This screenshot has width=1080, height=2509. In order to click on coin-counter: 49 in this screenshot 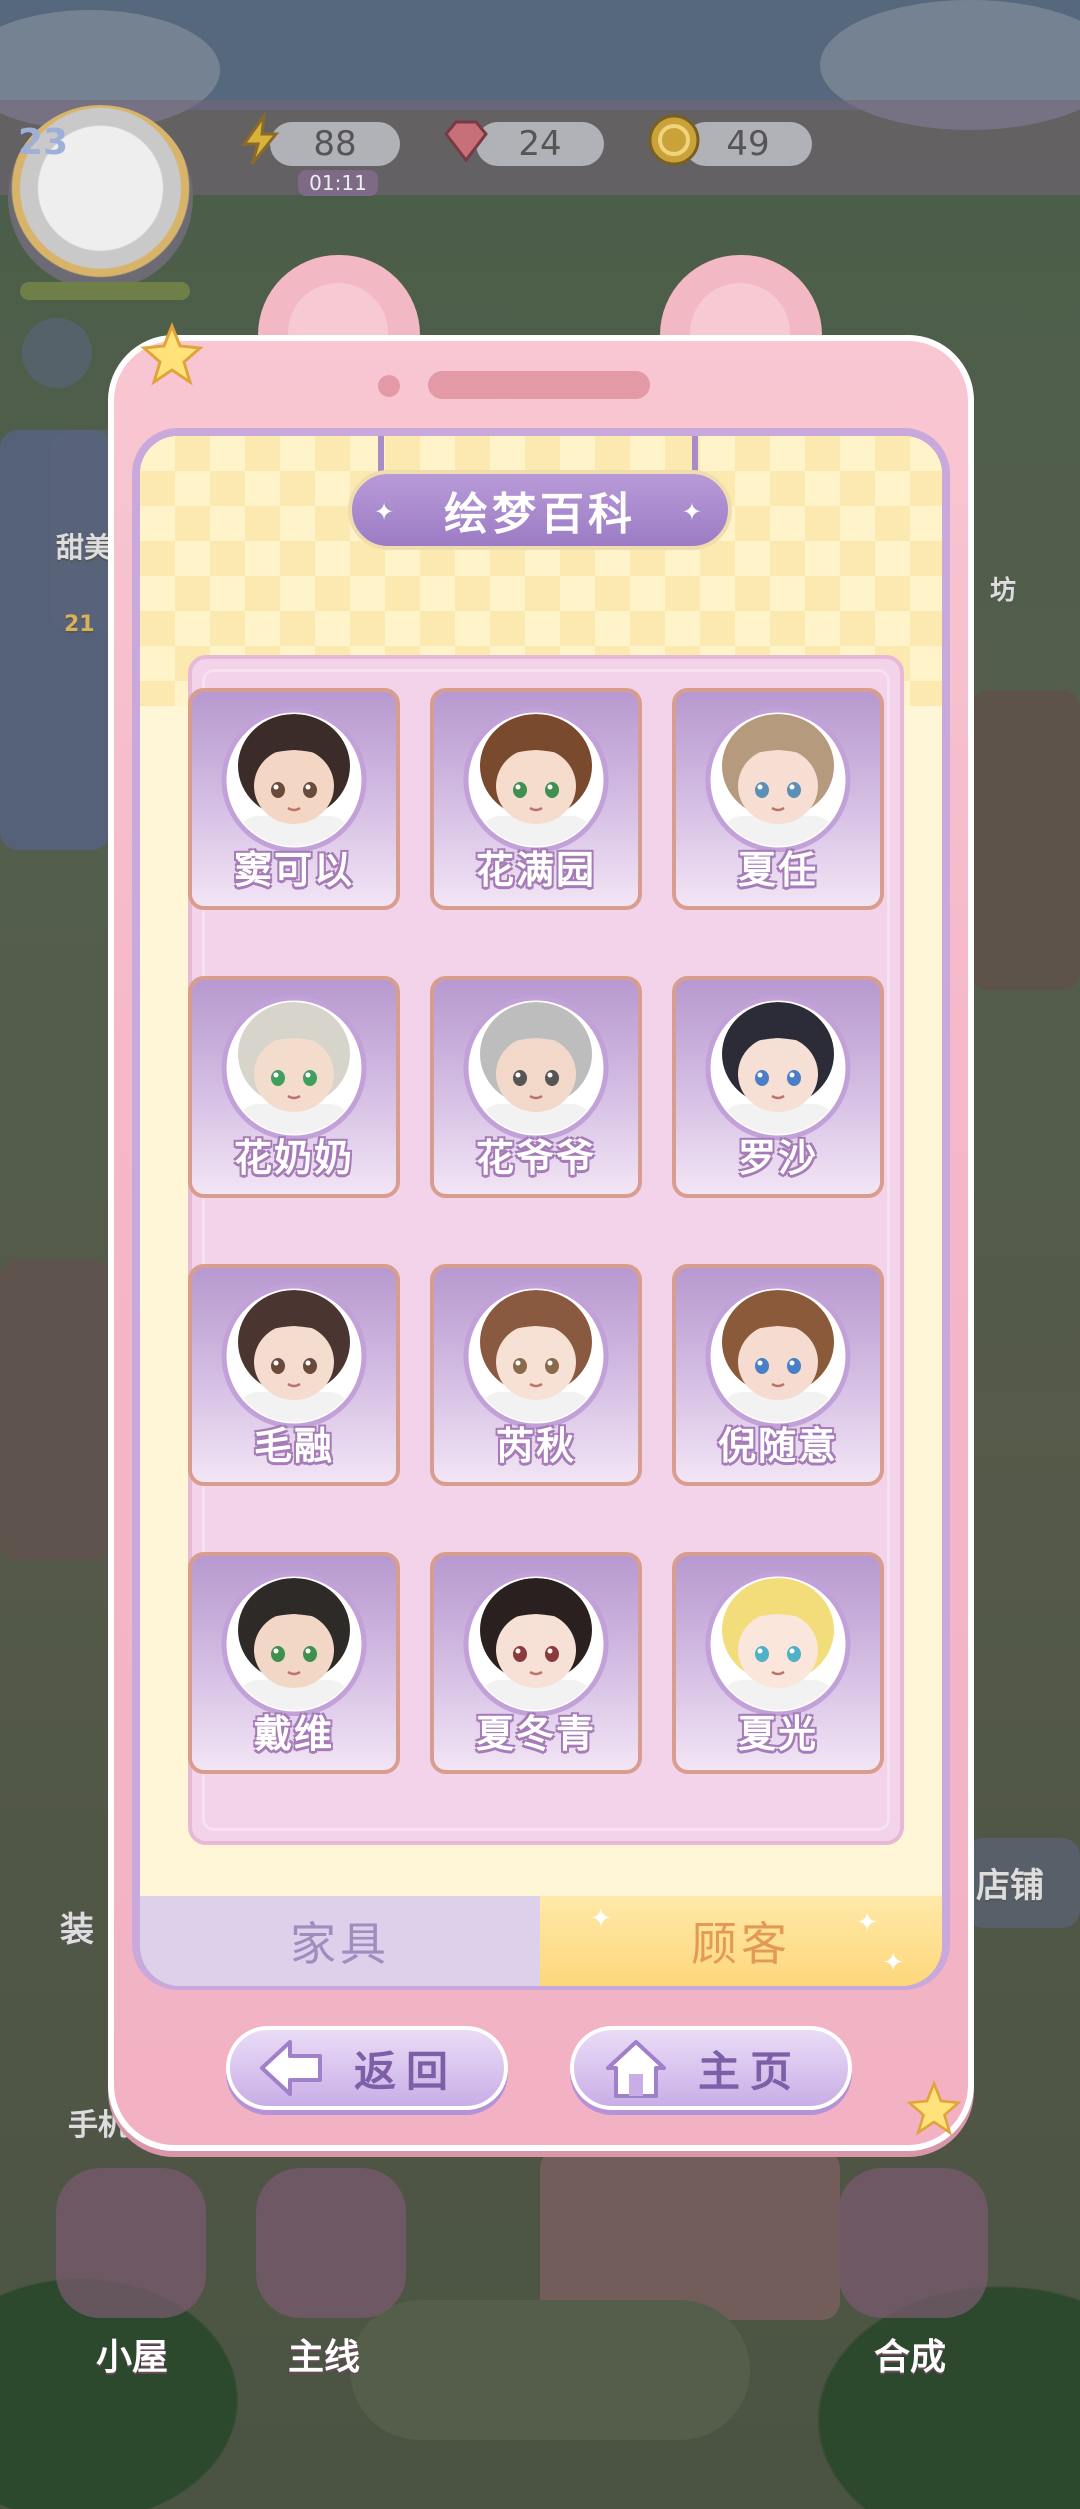, I will do `click(748, 144)`.